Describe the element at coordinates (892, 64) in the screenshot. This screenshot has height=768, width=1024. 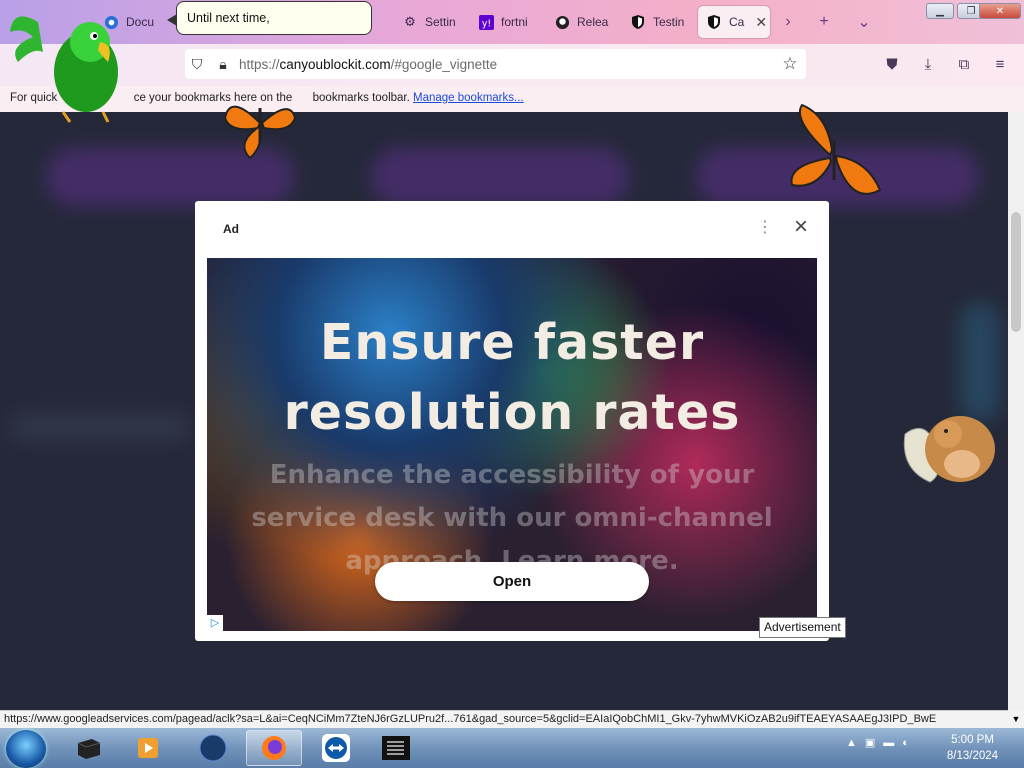
I see `pocket-icon: ⛊` at that location.